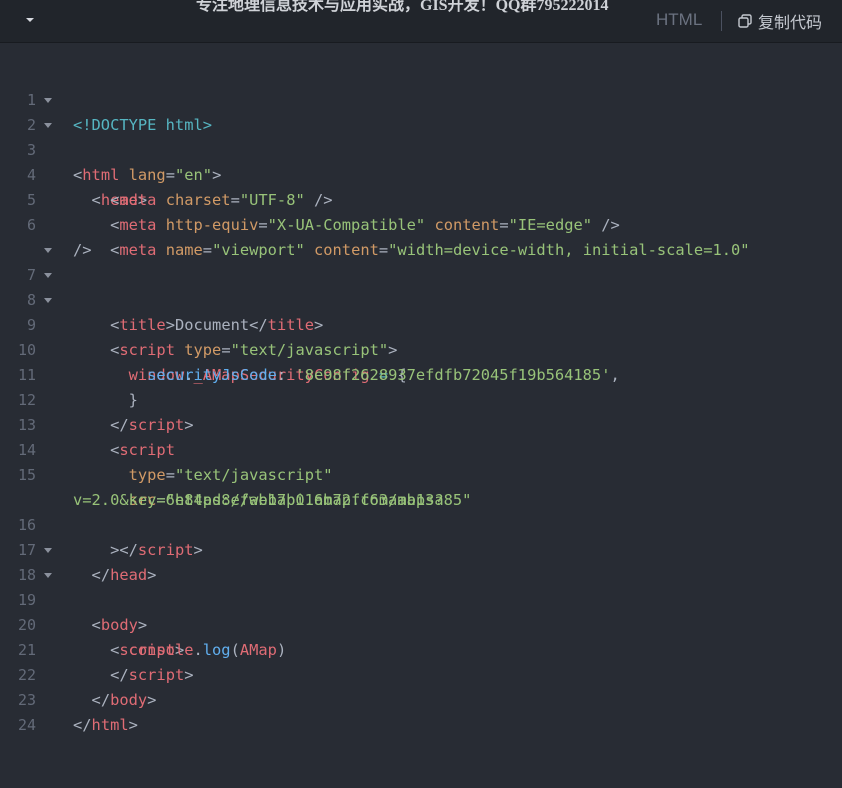  What do you see at coordinates (721, 21) in the screenshot?
I see `header-divider` at bounding box center [721, 21].